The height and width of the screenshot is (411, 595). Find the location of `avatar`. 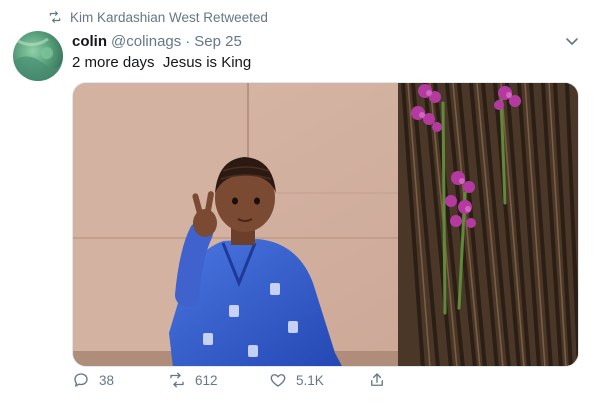

avatar is located at coordinates (38, 56).